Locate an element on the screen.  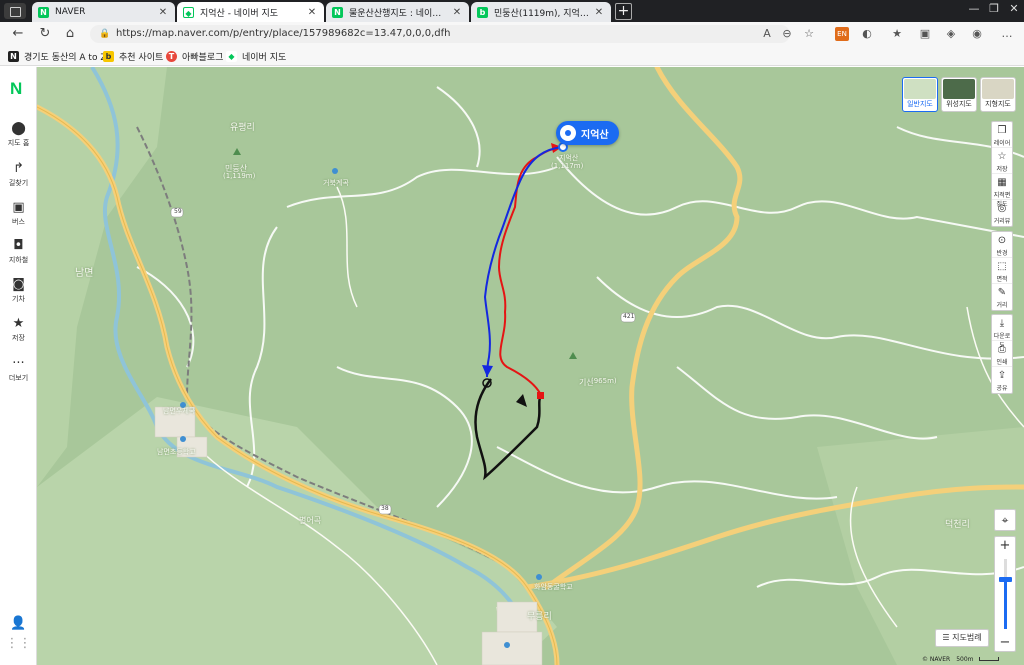
sidebar-item-label: 지도 홈 is located at coordinates (18, 143).